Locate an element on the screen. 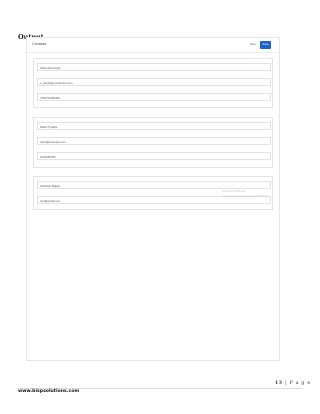 Image resolution: width=320 pixels, height=414 pixels. page-number-value: 13 is located at coordinates (279, 383).